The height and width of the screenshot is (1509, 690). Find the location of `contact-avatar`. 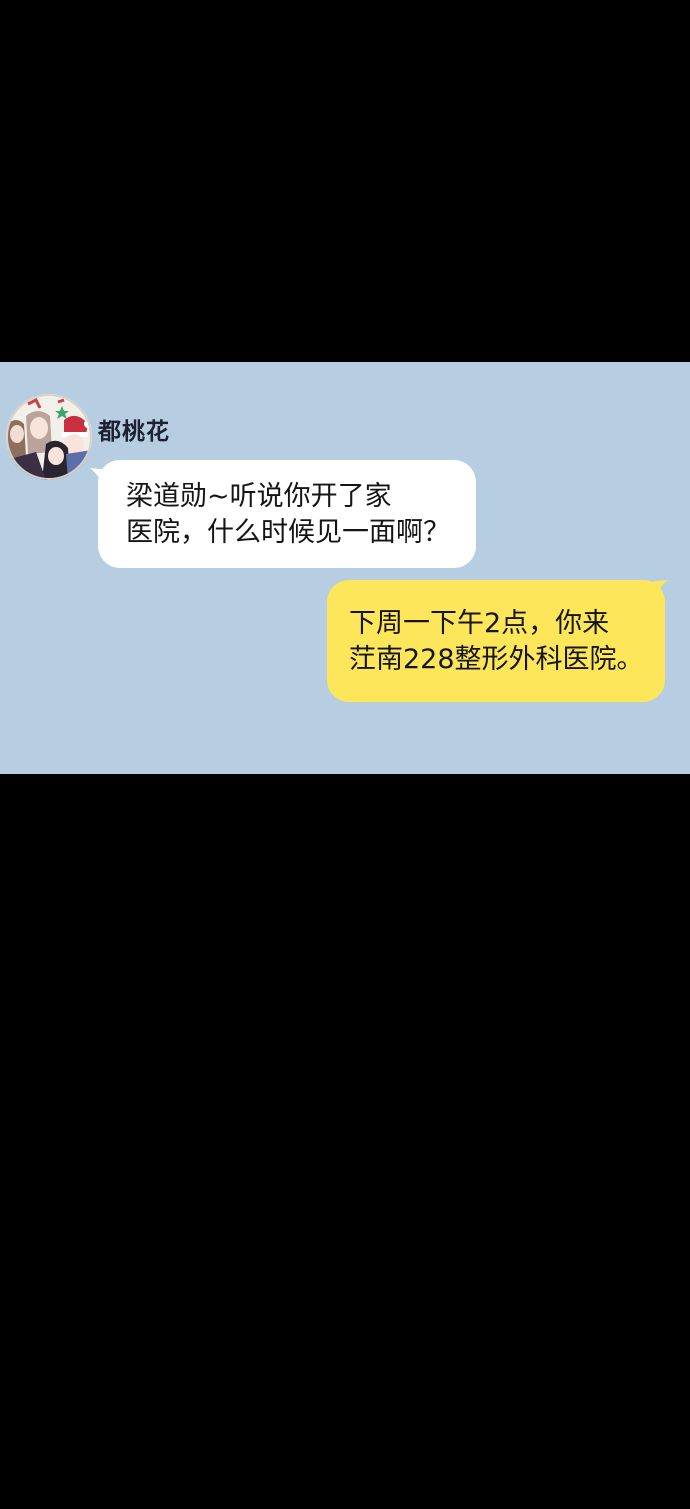

contact-avatar is located at coordinates (49, 437).